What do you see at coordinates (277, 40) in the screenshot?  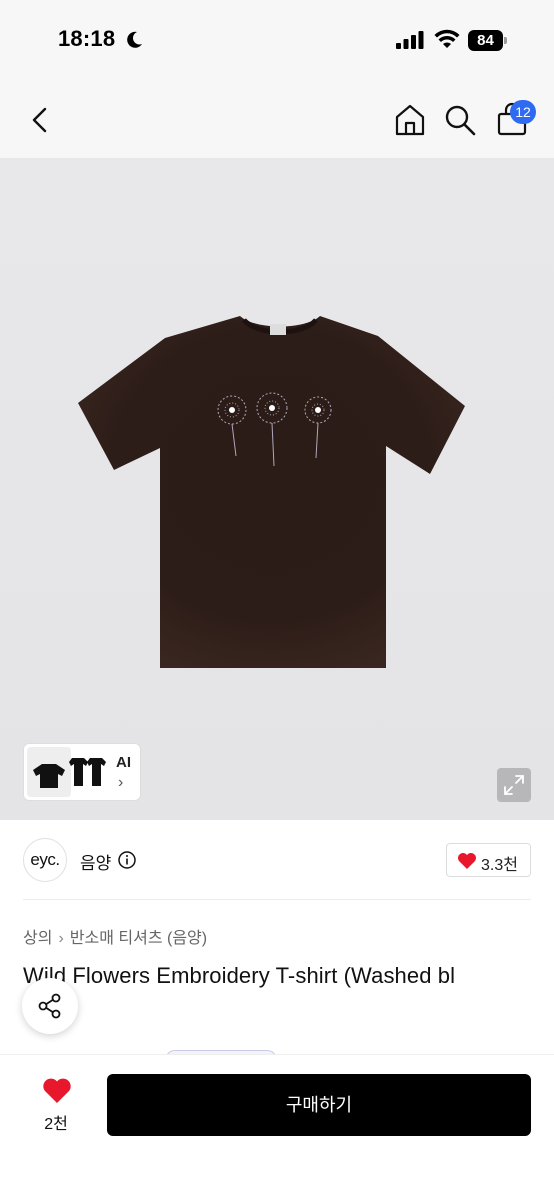 I see `status-bar: 18:18 84` at bounding box center [277, 40].